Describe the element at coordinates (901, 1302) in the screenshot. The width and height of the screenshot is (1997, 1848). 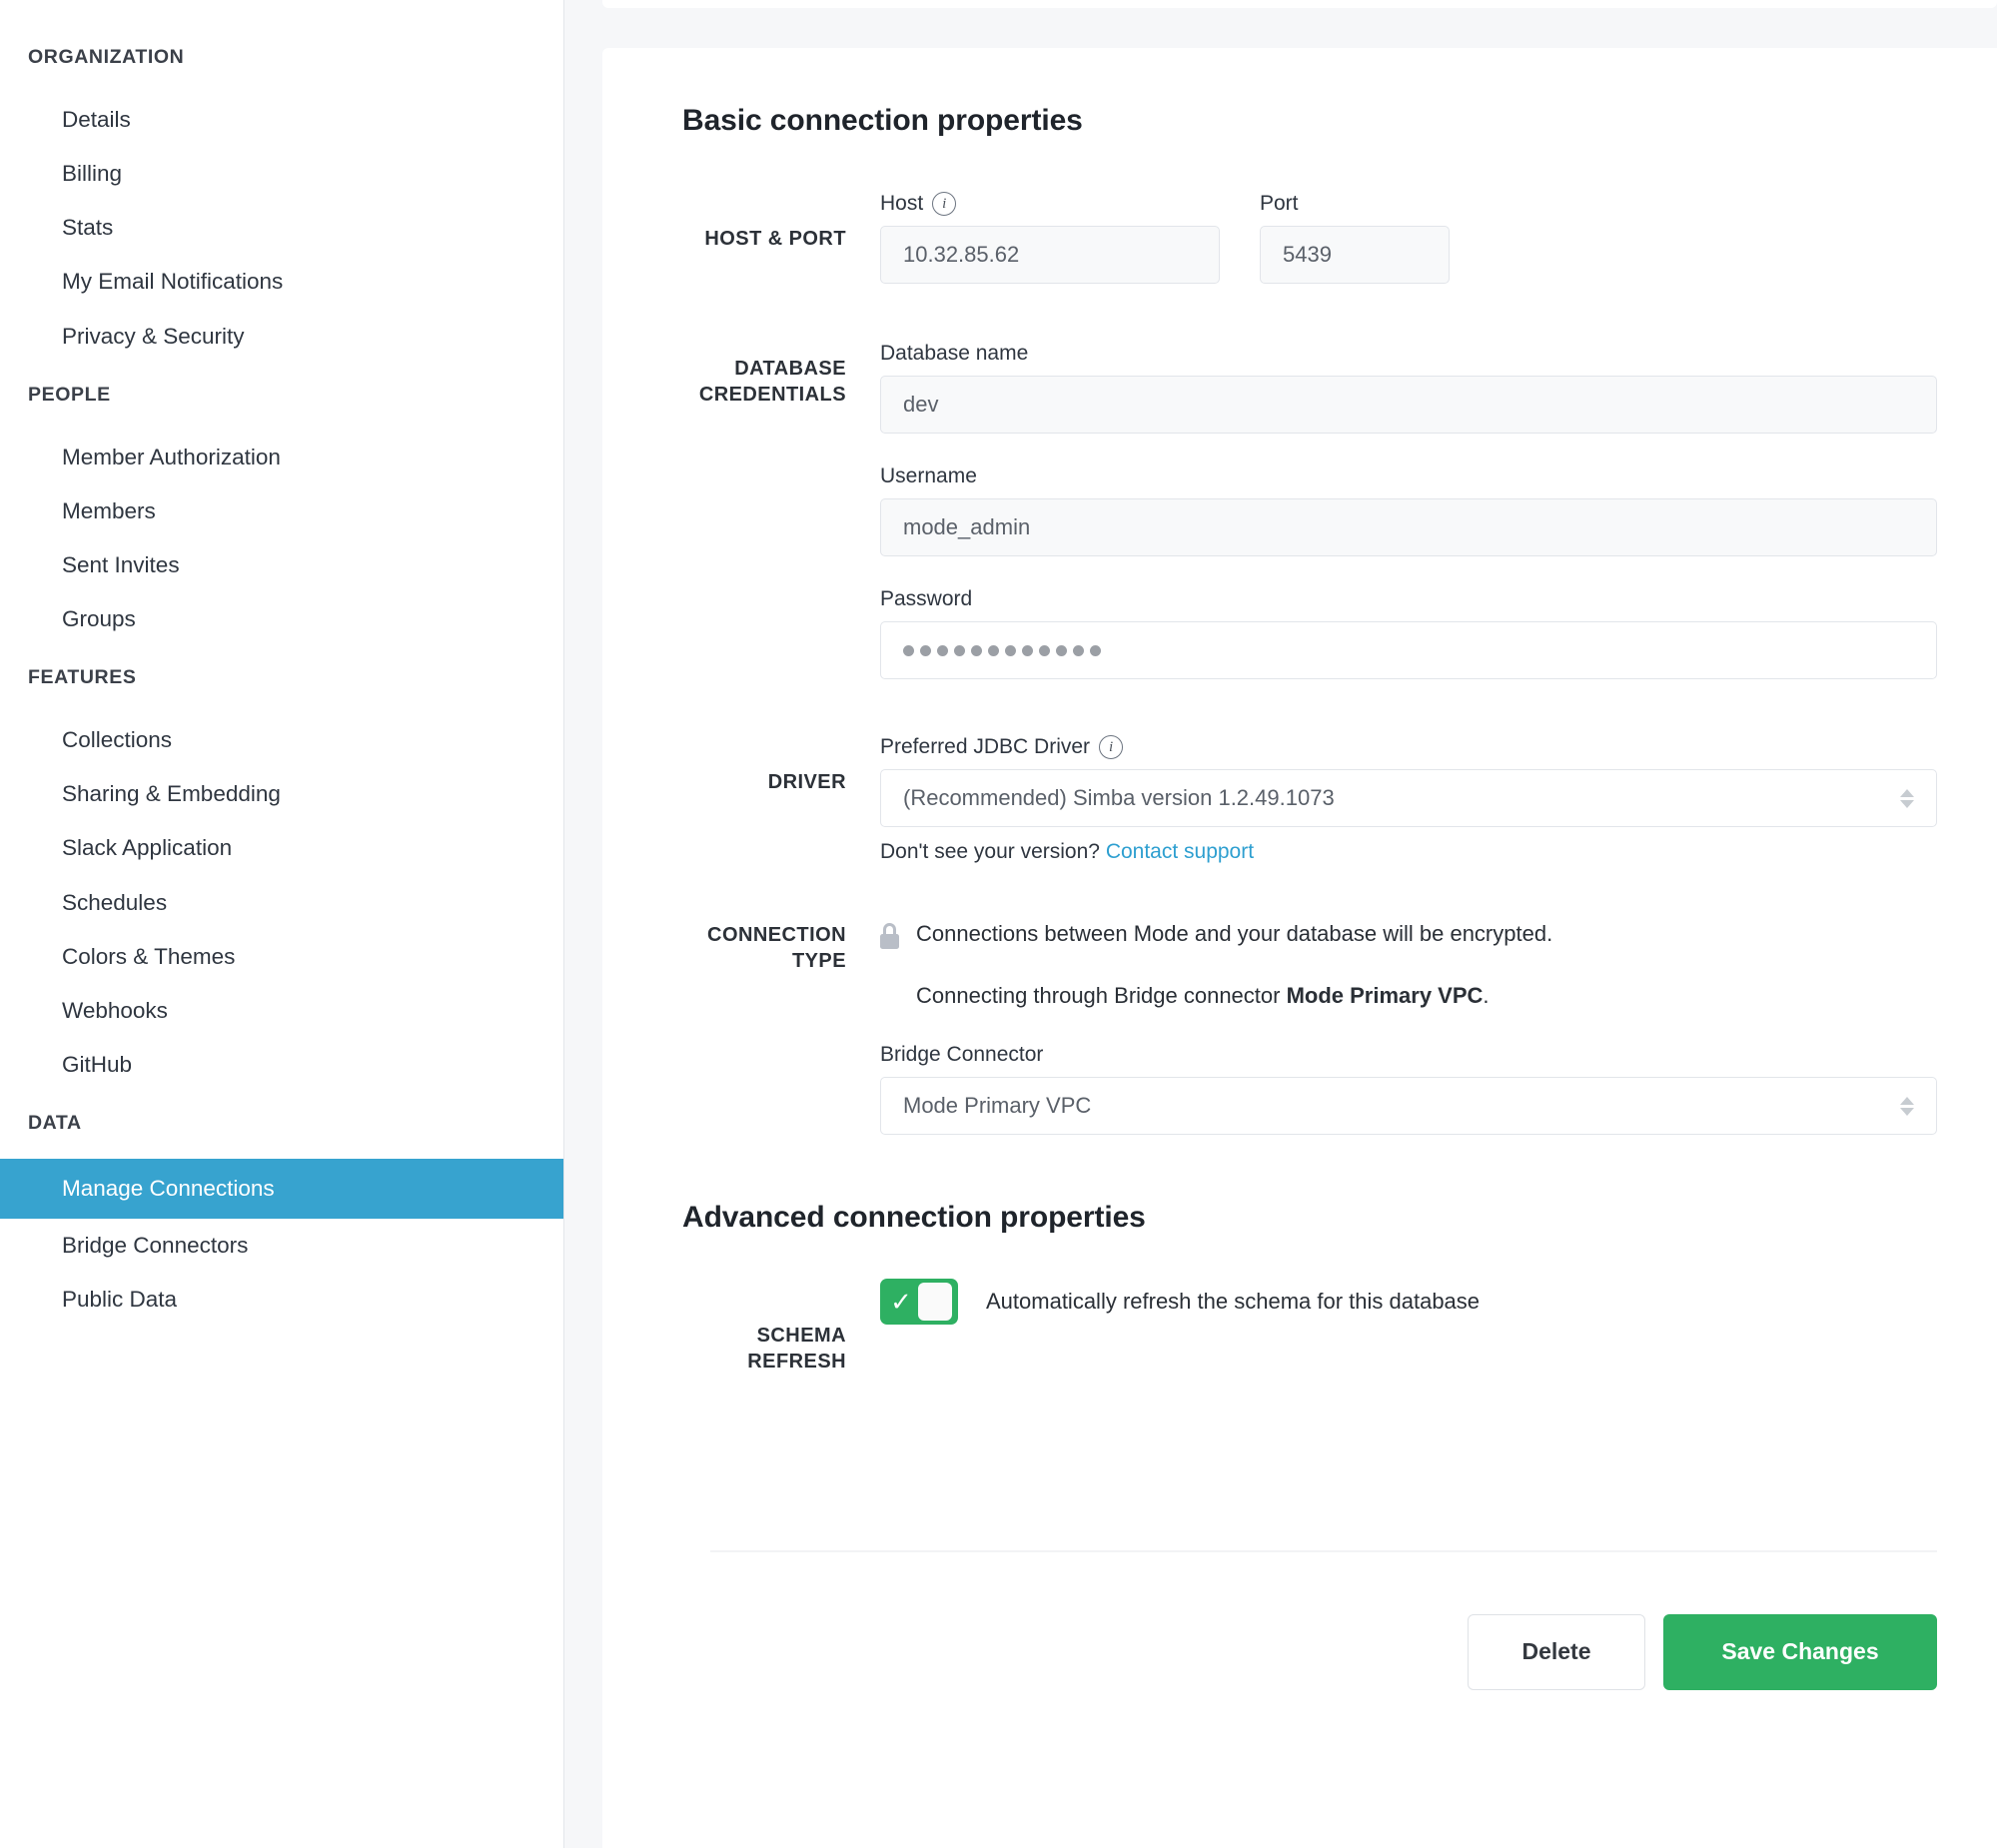
I see `check-icon: ✓` at that location.